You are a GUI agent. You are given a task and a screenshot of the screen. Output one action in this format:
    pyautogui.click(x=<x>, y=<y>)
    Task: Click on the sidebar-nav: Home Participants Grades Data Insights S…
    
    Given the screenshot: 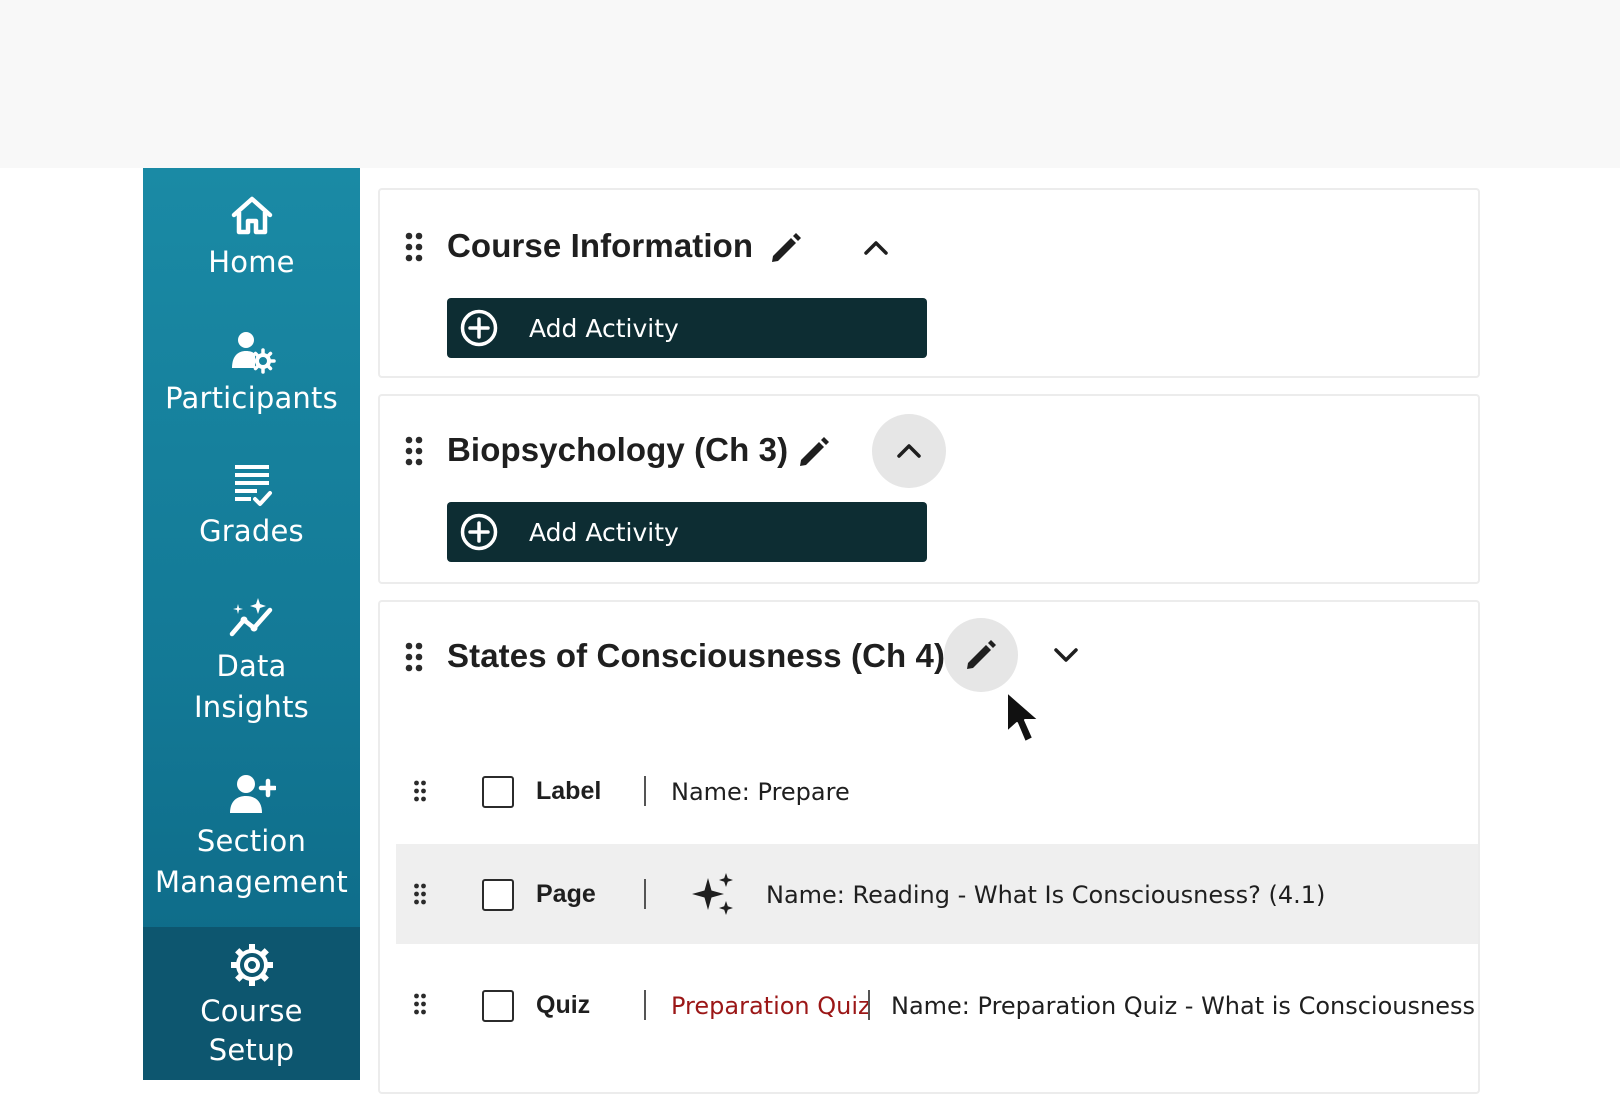 What is the action you would take?
    pyautogui.click(x=251, y=624)
    